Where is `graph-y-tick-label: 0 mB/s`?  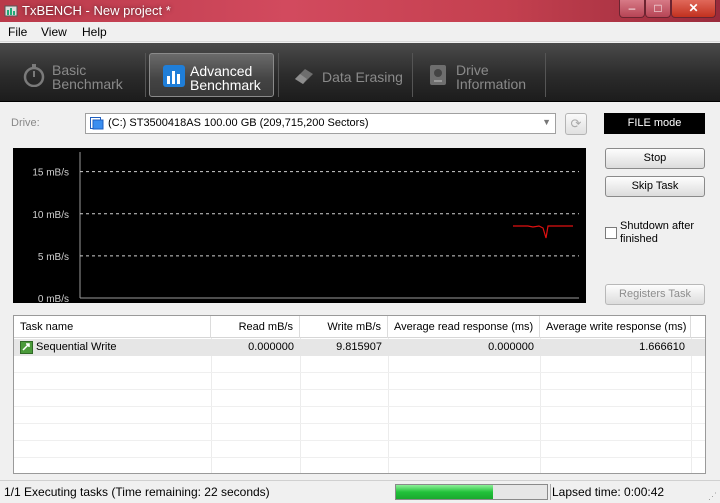
graph-y-tick-label: 0 mB/s is located at coordinates (53, 298).